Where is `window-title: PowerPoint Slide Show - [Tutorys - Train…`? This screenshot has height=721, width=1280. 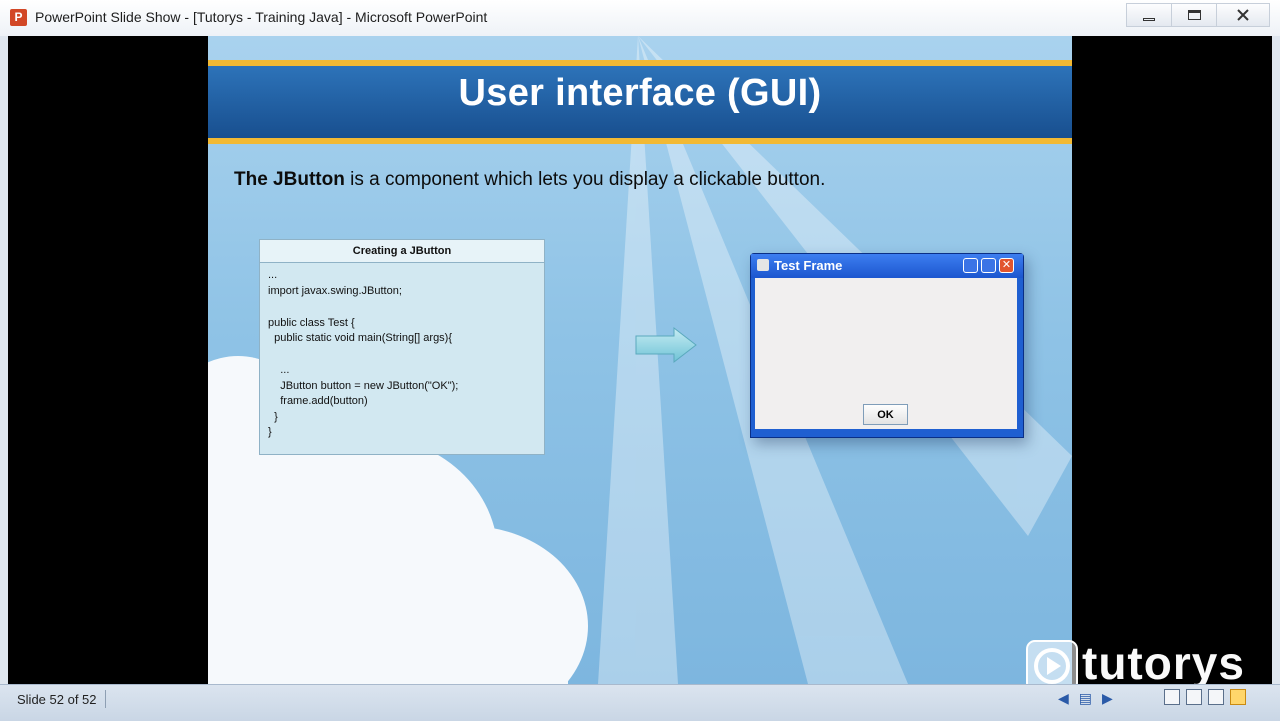 window-title: PowerPoint Slide Show - [Tutorys - Train… is located at coordinates (261, 17).